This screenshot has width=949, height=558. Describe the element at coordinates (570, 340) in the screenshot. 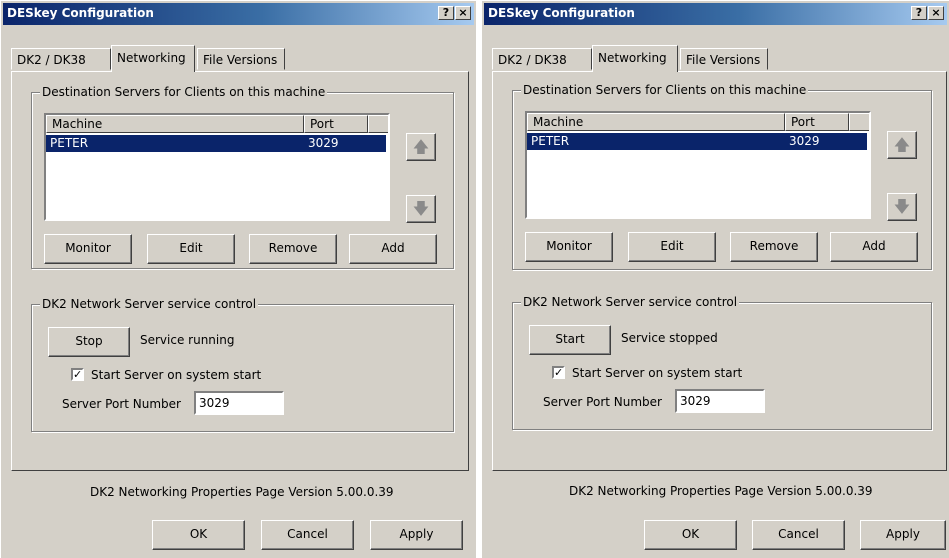

I see `start-service-button: Start` at that location.